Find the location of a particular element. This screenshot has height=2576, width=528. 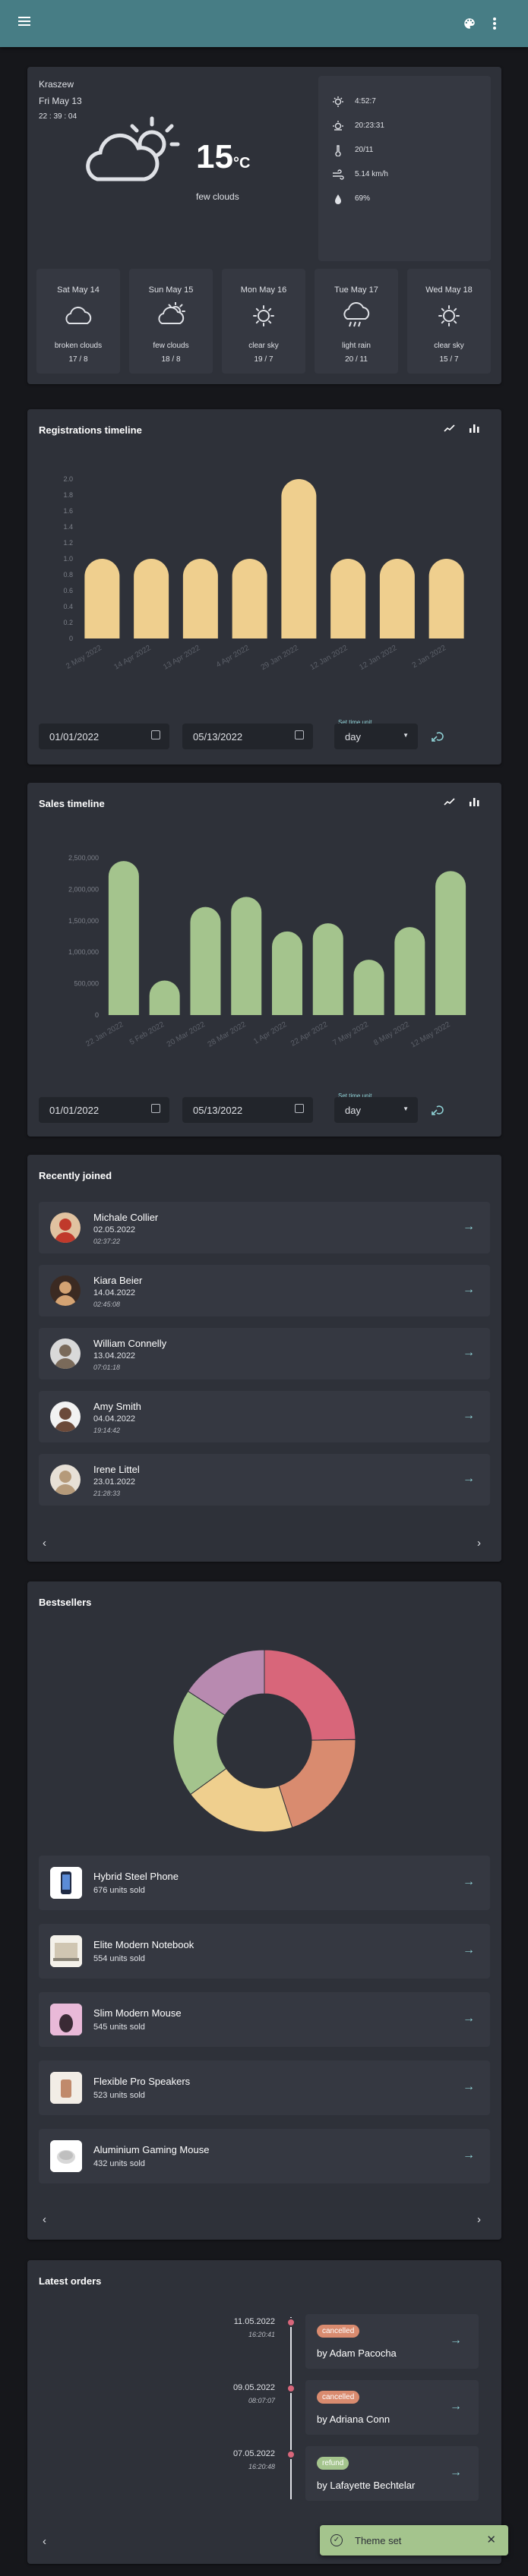

sales-title: Sales timeline is located at coordinates (72, 803).